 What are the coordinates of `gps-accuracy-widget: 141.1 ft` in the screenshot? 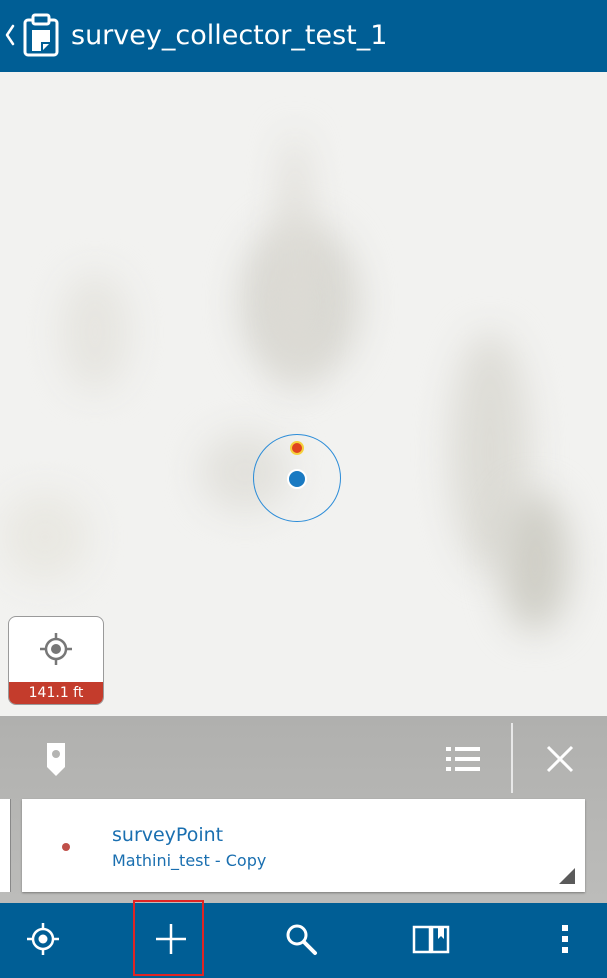 It's located at (56, 660).